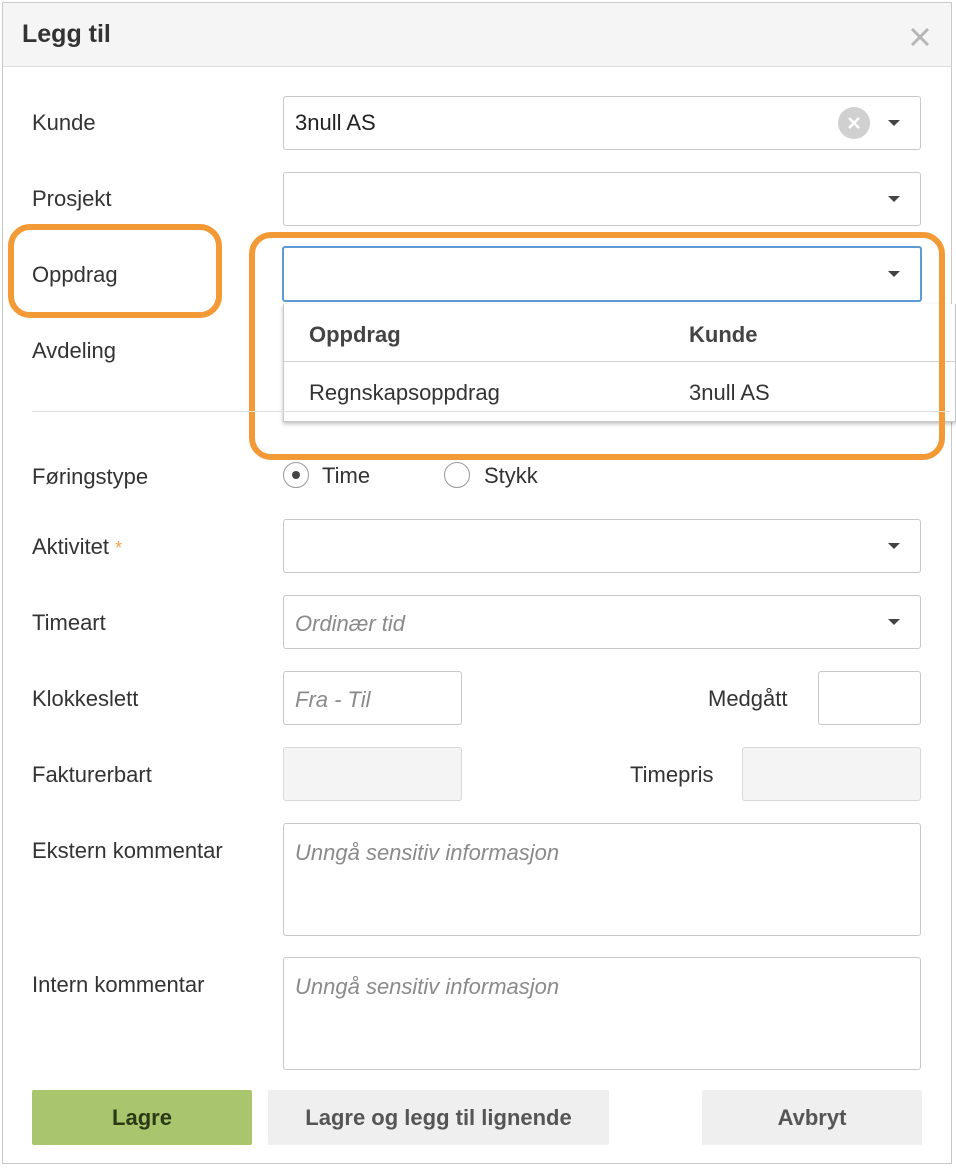  I want to click on oppdrag-select, so click(602, 274).